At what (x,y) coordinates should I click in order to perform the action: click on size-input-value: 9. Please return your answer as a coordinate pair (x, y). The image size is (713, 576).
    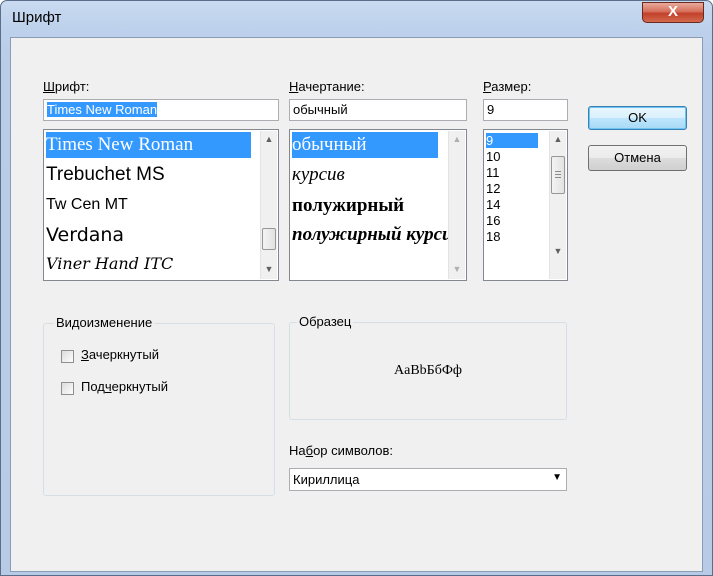
    Looking at the image, I should click on (491, 109).